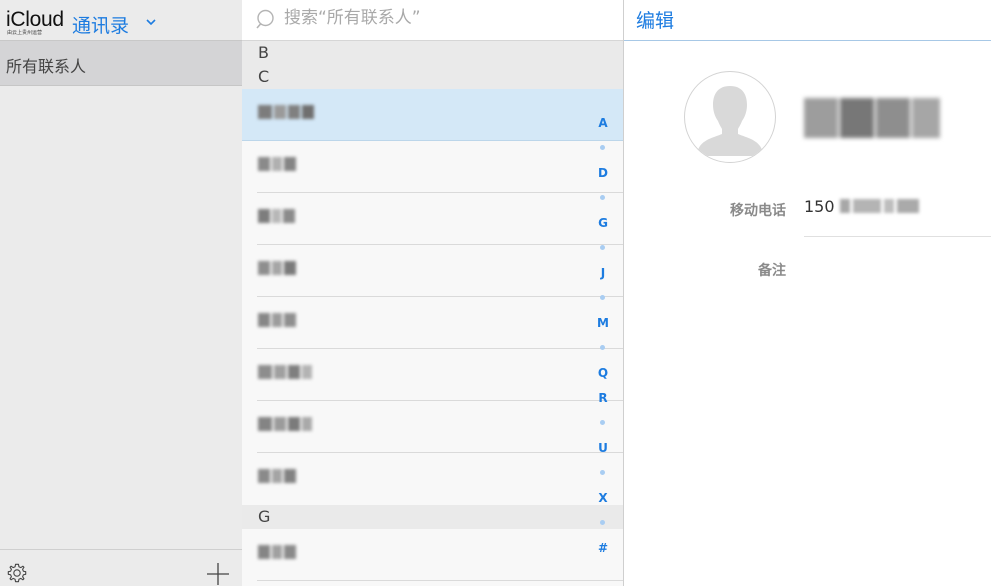  What do you see at coordinates (758, 211) in the screenshot?
I see `mobile-phone-label: 移动电话` at bounding box center [758, 211].